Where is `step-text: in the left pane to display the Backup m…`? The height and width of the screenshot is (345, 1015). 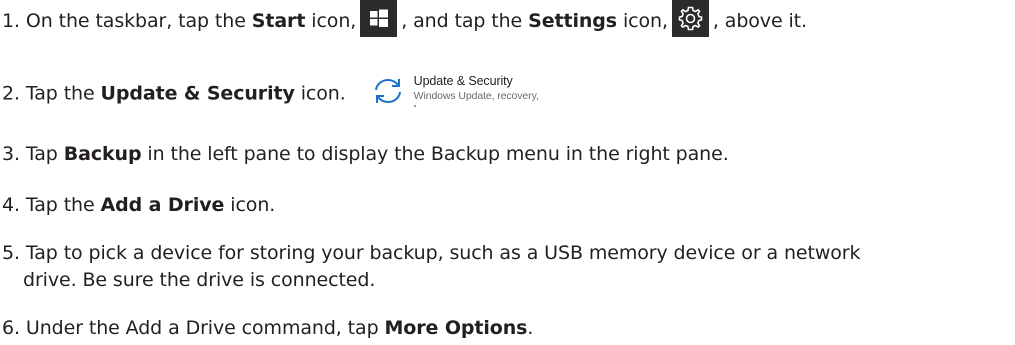 step-text: in the left pane to display the Backup m… is located at coordinates (438, 154).